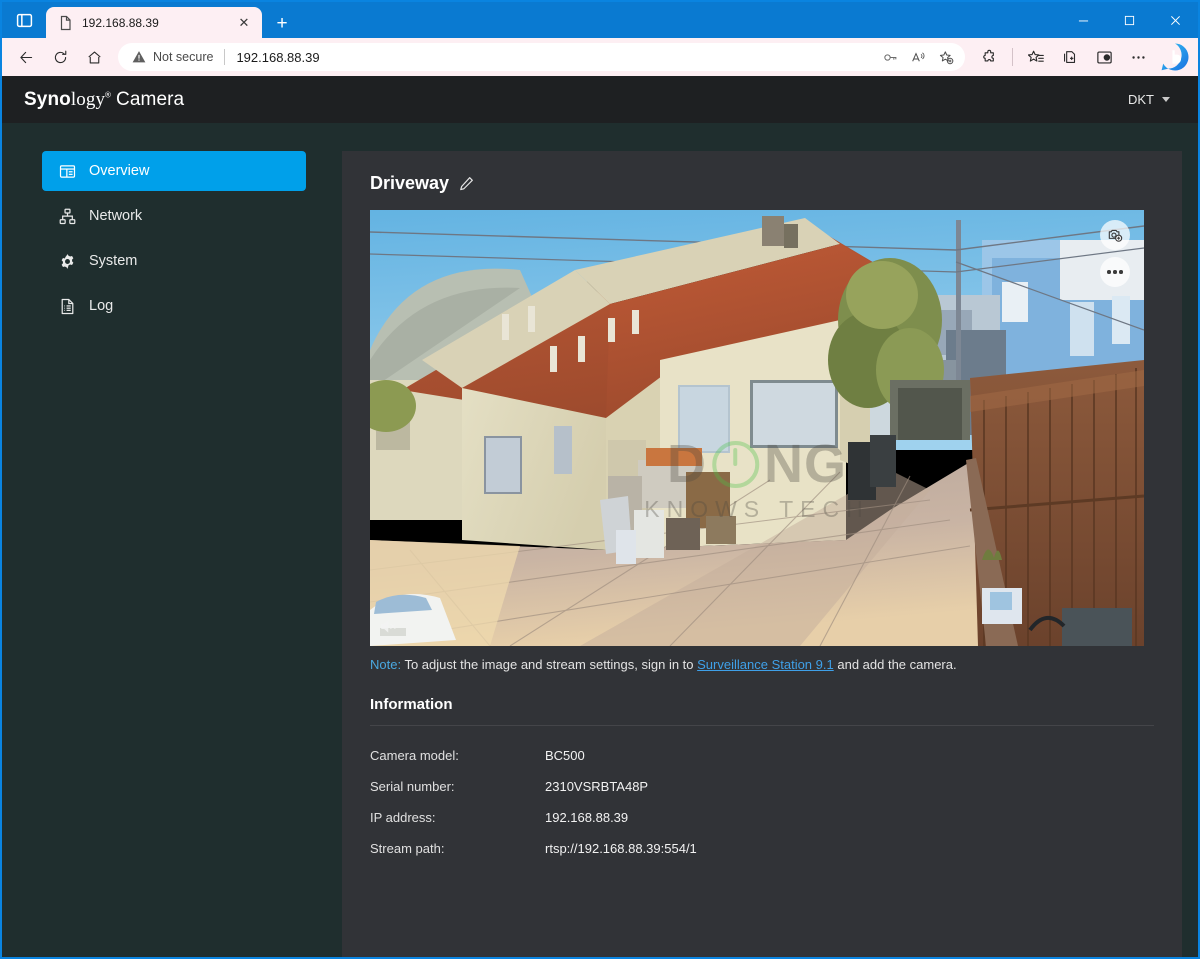 The height and width of the screenshot is (959, 1200). What do you see at coordinates (1104, 57) in the screenshot?
I see `split-screen-icon` at bounding box center [1104, 57].